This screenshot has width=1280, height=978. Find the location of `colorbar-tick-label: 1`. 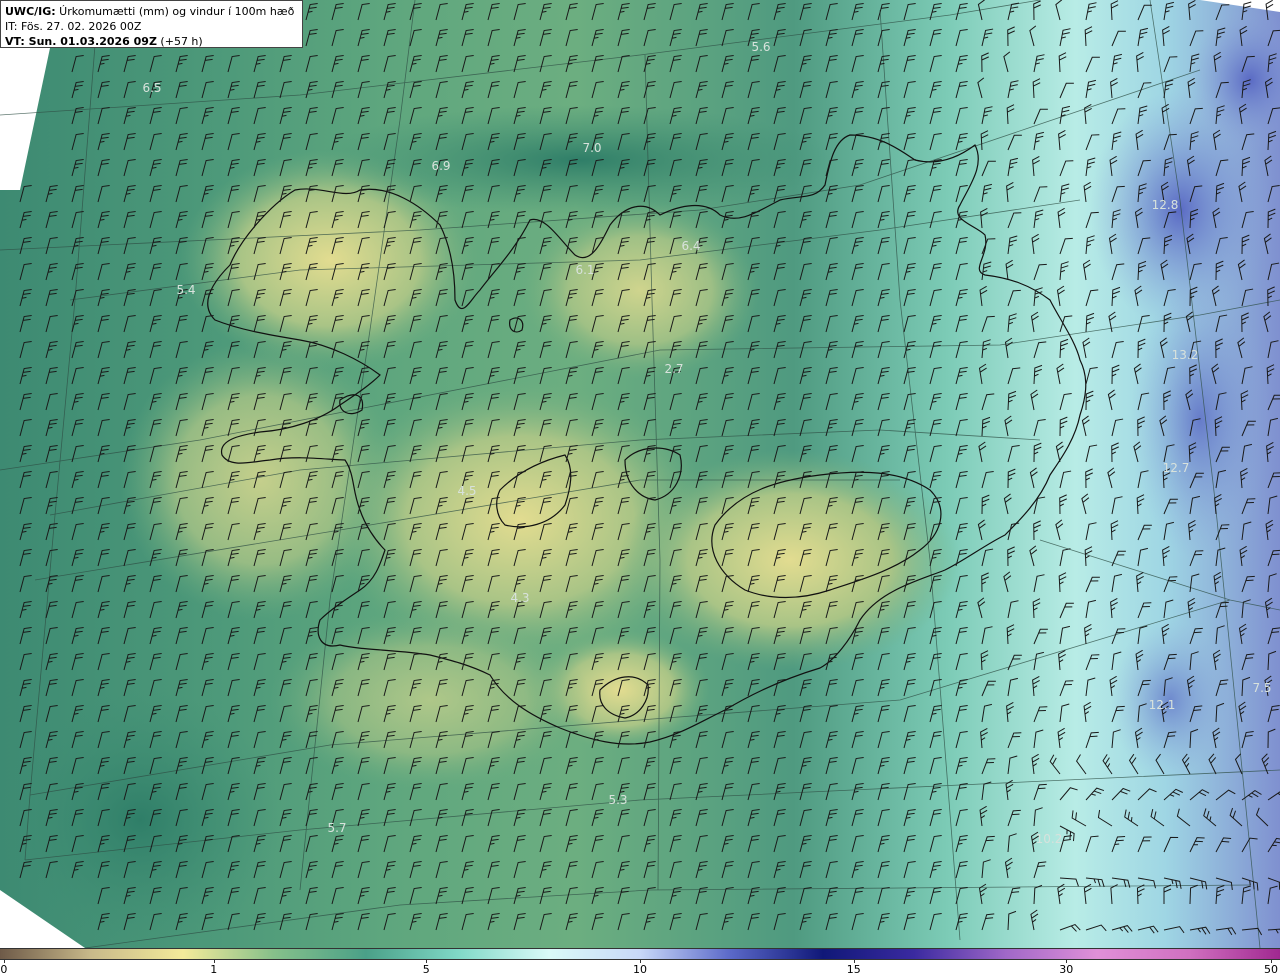

colorbar-tick-label: 1 is located at coordinates (214, 969).